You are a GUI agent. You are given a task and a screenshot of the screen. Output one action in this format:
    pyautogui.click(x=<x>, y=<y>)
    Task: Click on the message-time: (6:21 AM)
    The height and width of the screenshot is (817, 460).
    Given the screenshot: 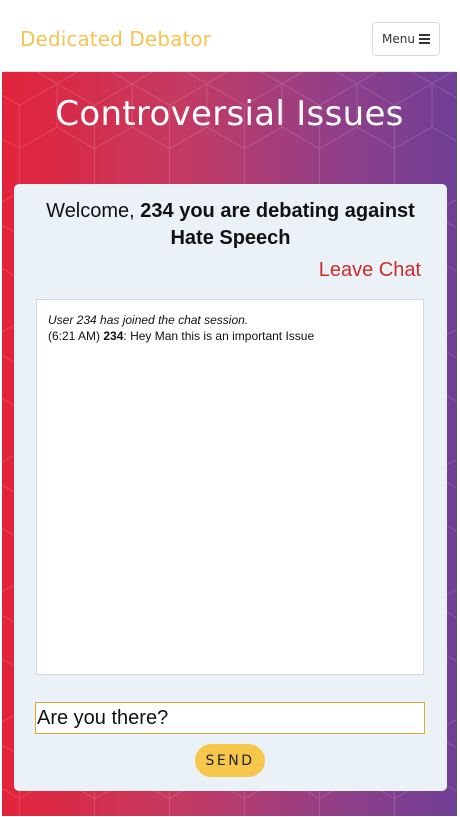 What is the action you would take?
    pyautogui.click(x=74, y=336)
    